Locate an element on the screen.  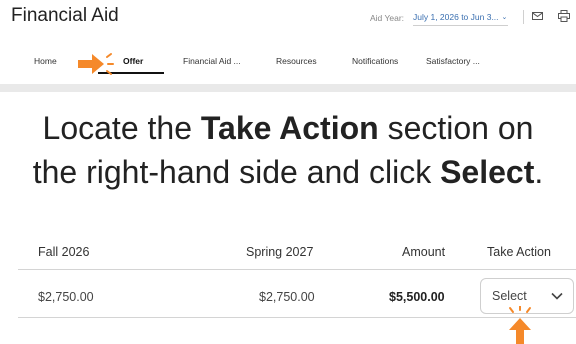
tab-offer: Offer is located at coordinates (133, 61).